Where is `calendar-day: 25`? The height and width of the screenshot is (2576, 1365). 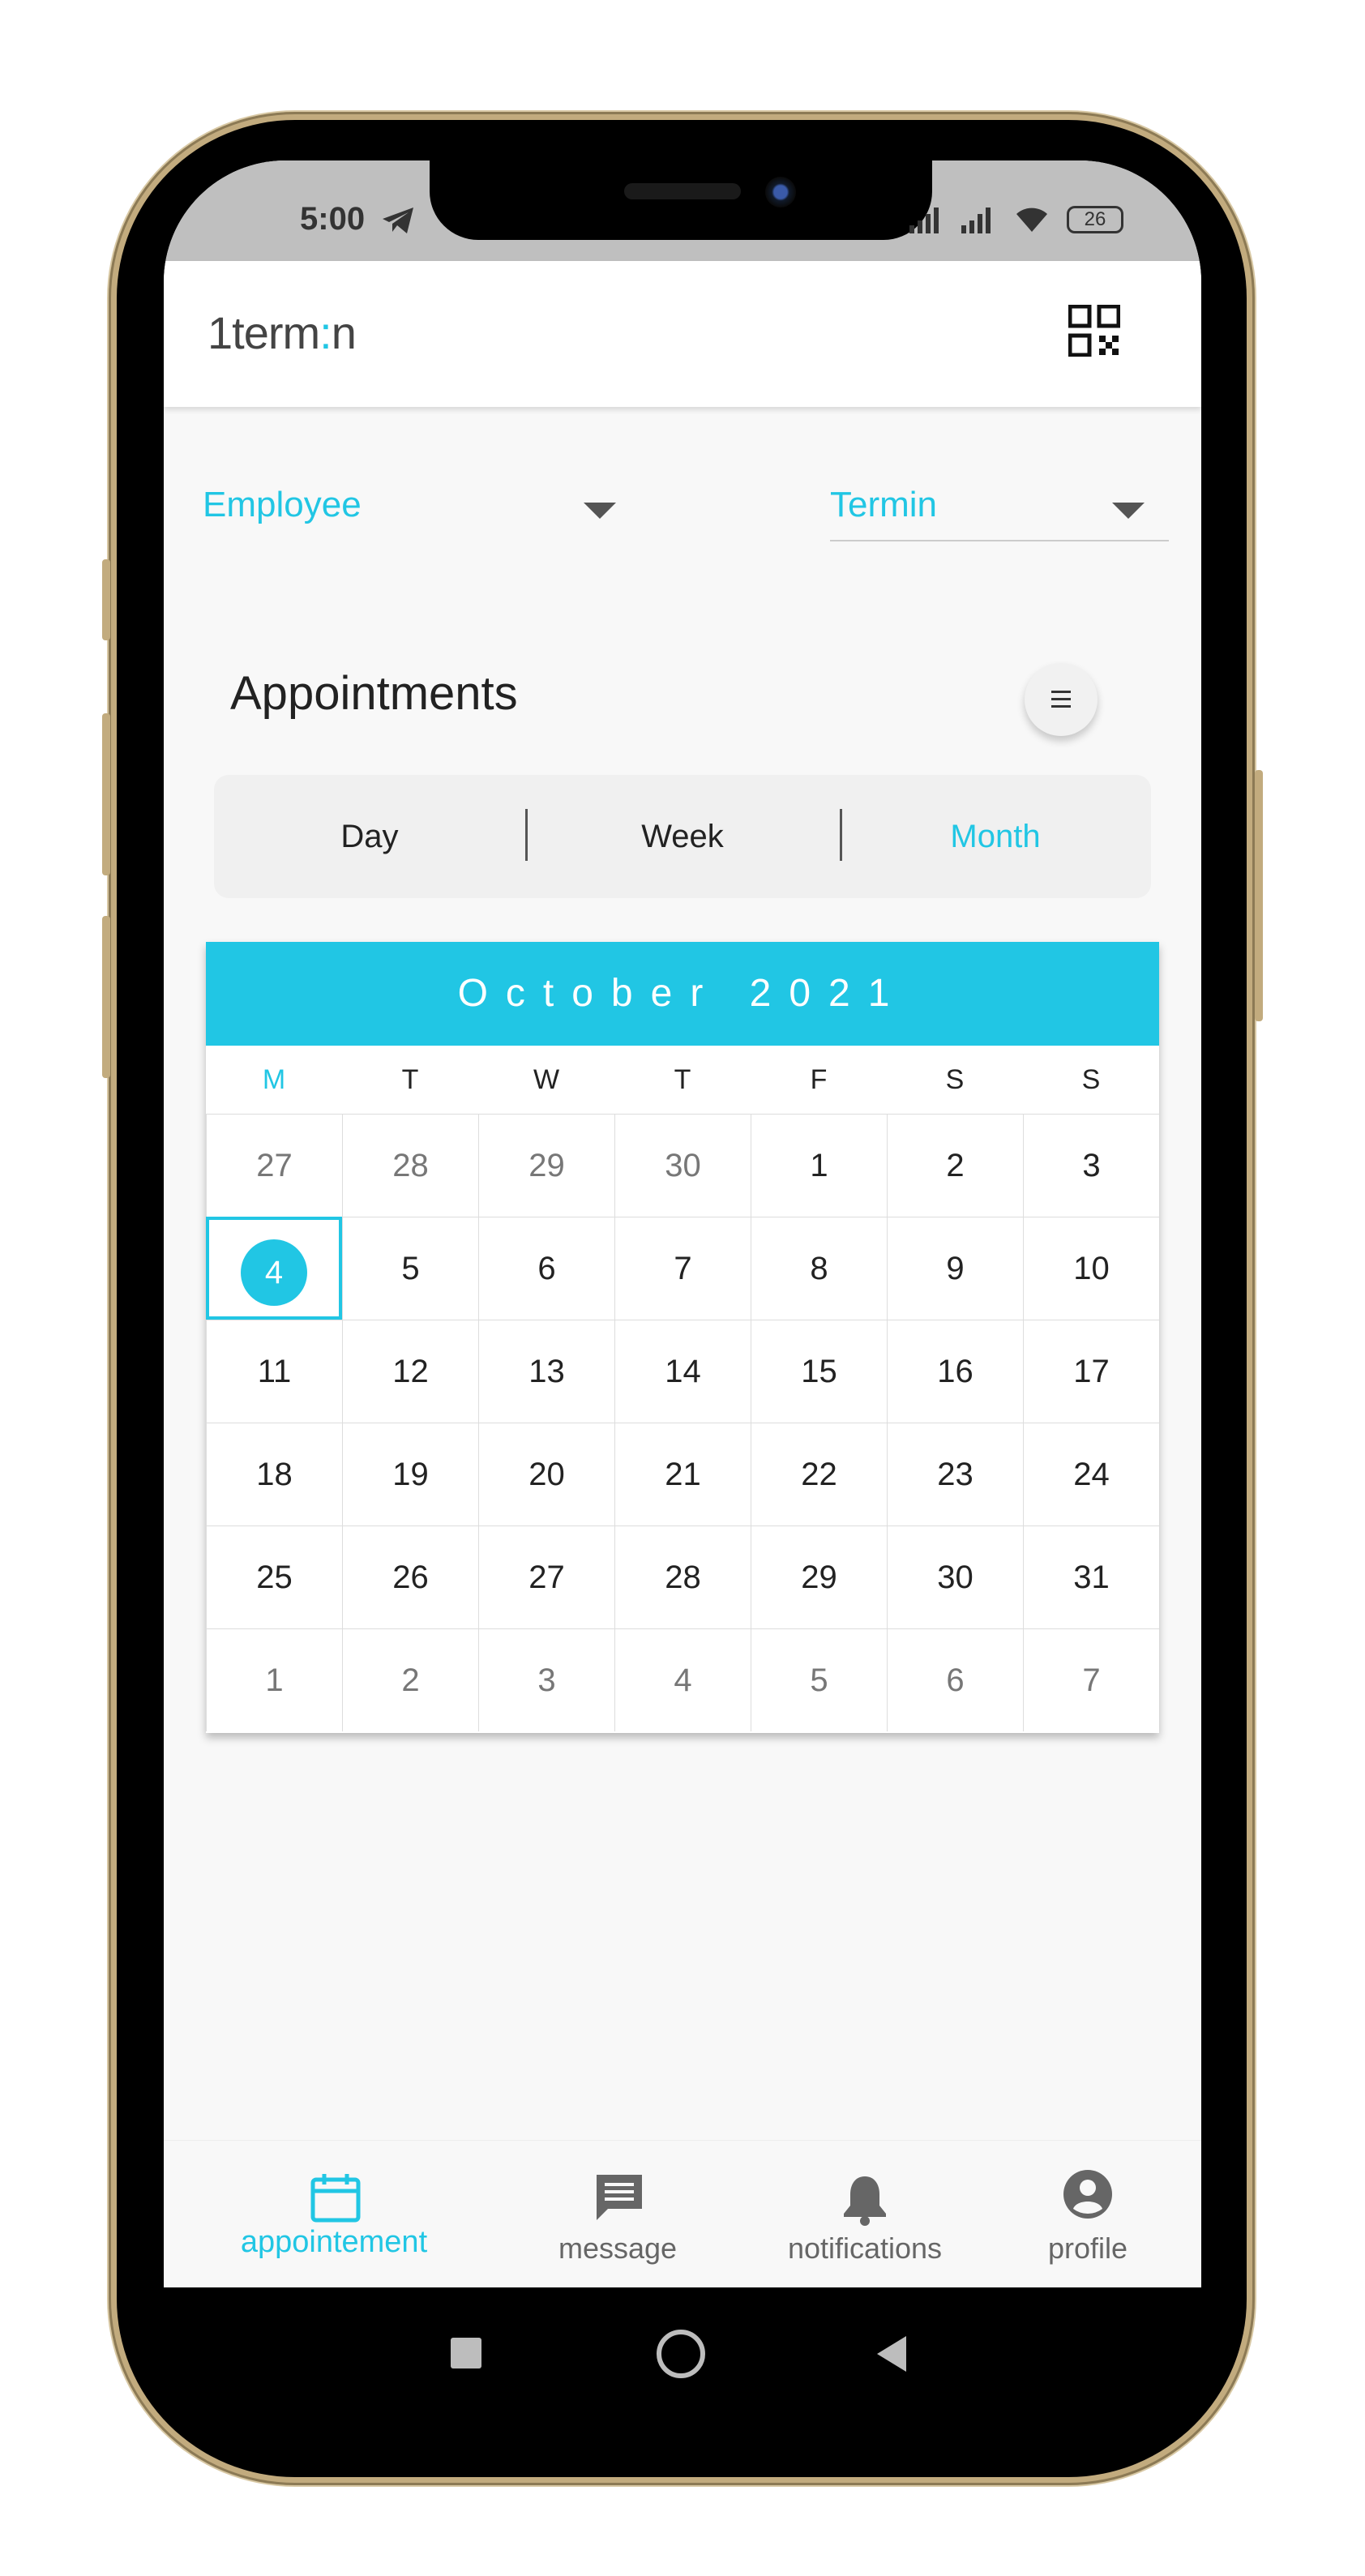
calendar-day: 25 is located at coordinates (274, 1576).